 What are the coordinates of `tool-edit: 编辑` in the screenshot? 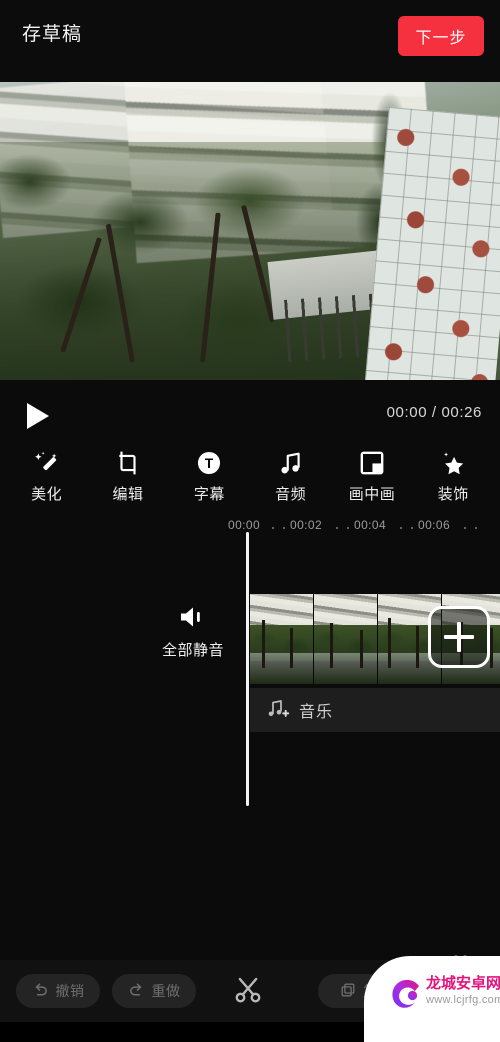 It's located at (127, 477).